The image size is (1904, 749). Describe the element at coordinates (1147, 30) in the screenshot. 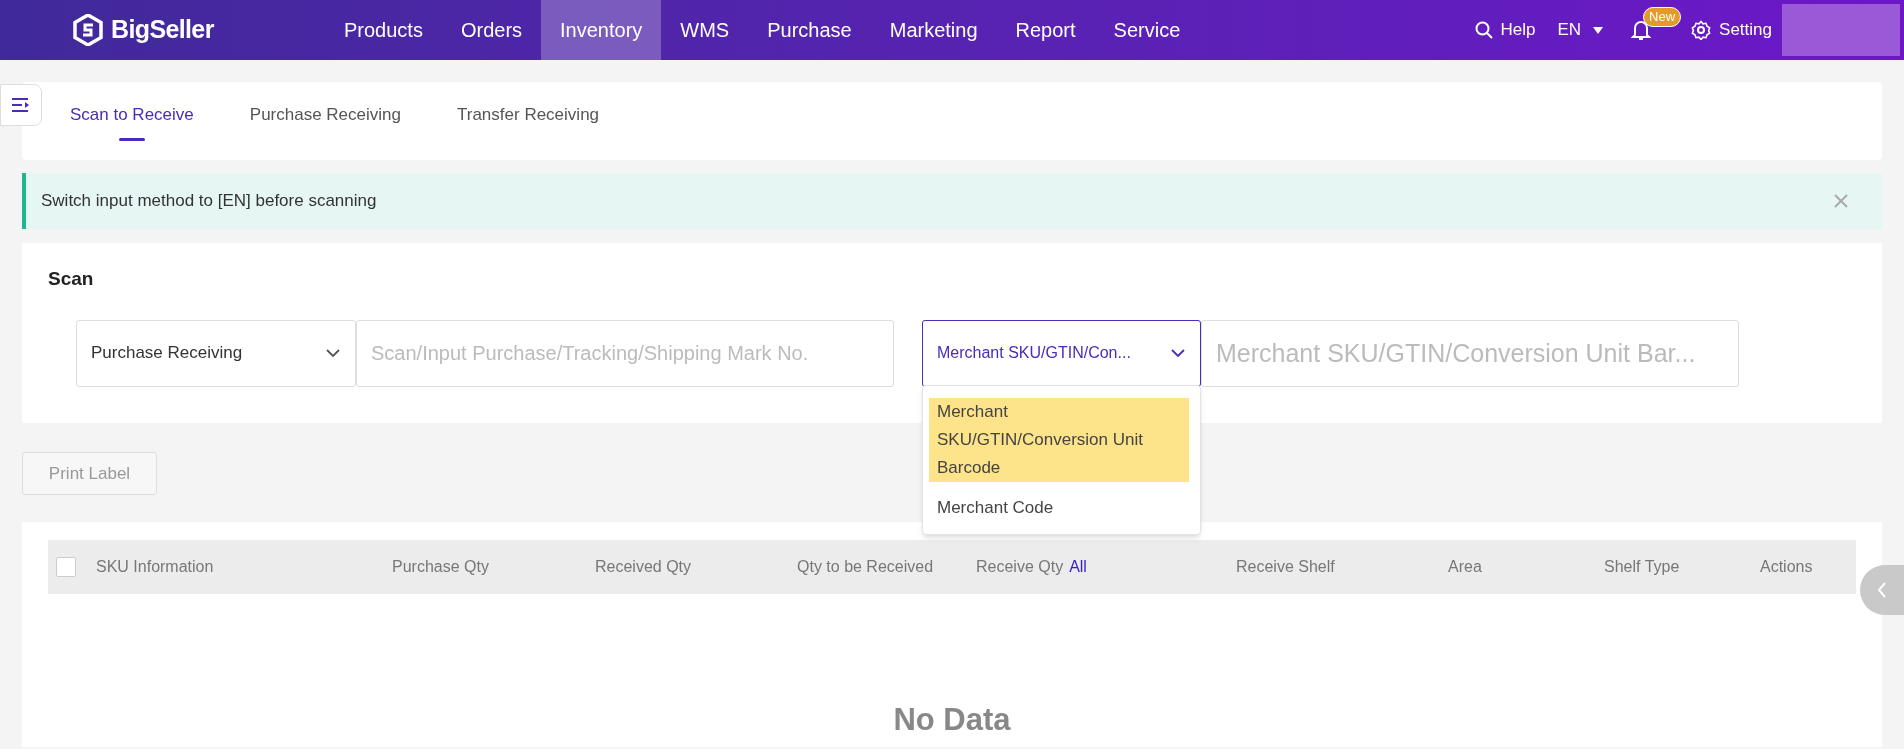

I see `nav-item: Service` at that location.